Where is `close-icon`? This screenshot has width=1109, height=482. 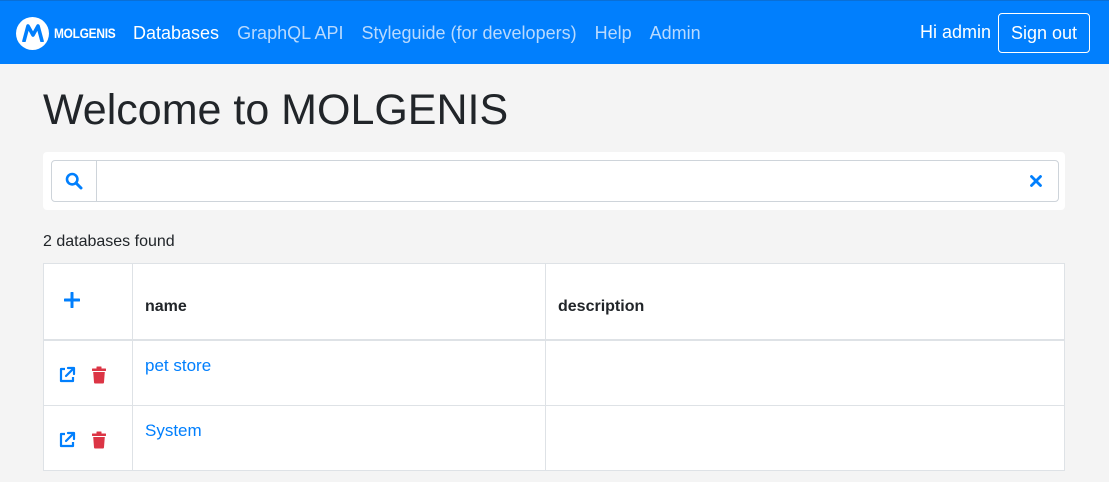
close-icon is located at coordinates (1036, 181).